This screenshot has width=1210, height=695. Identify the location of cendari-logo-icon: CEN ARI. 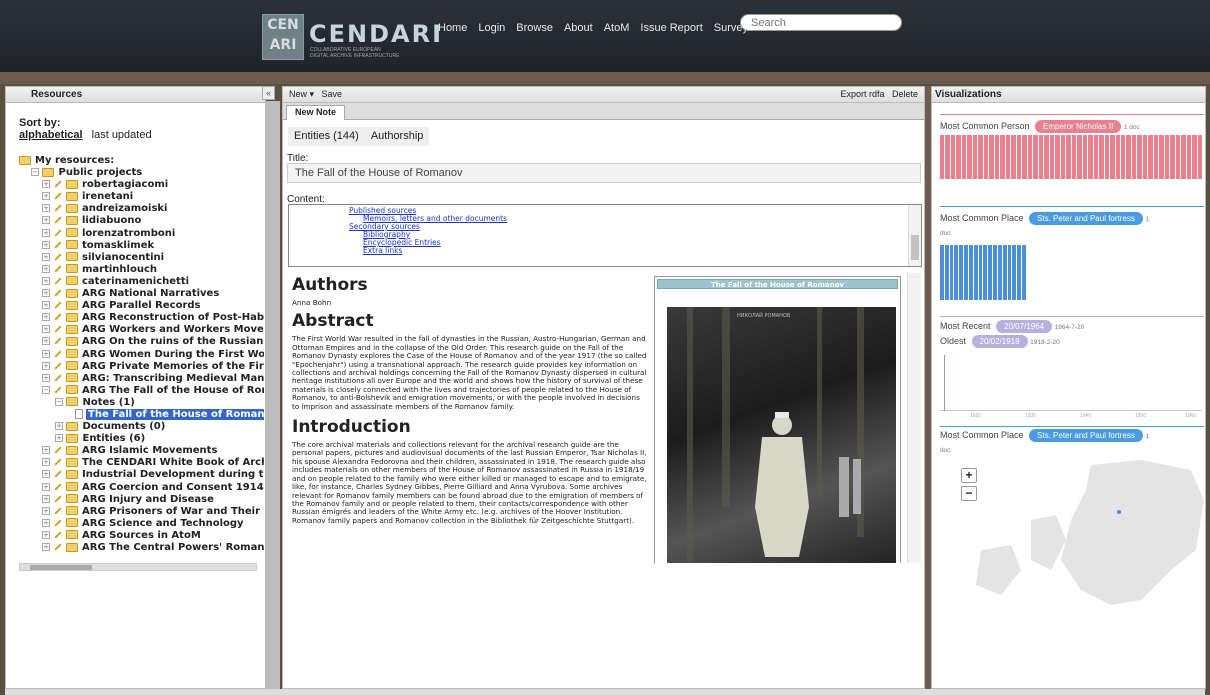
(283, 37).